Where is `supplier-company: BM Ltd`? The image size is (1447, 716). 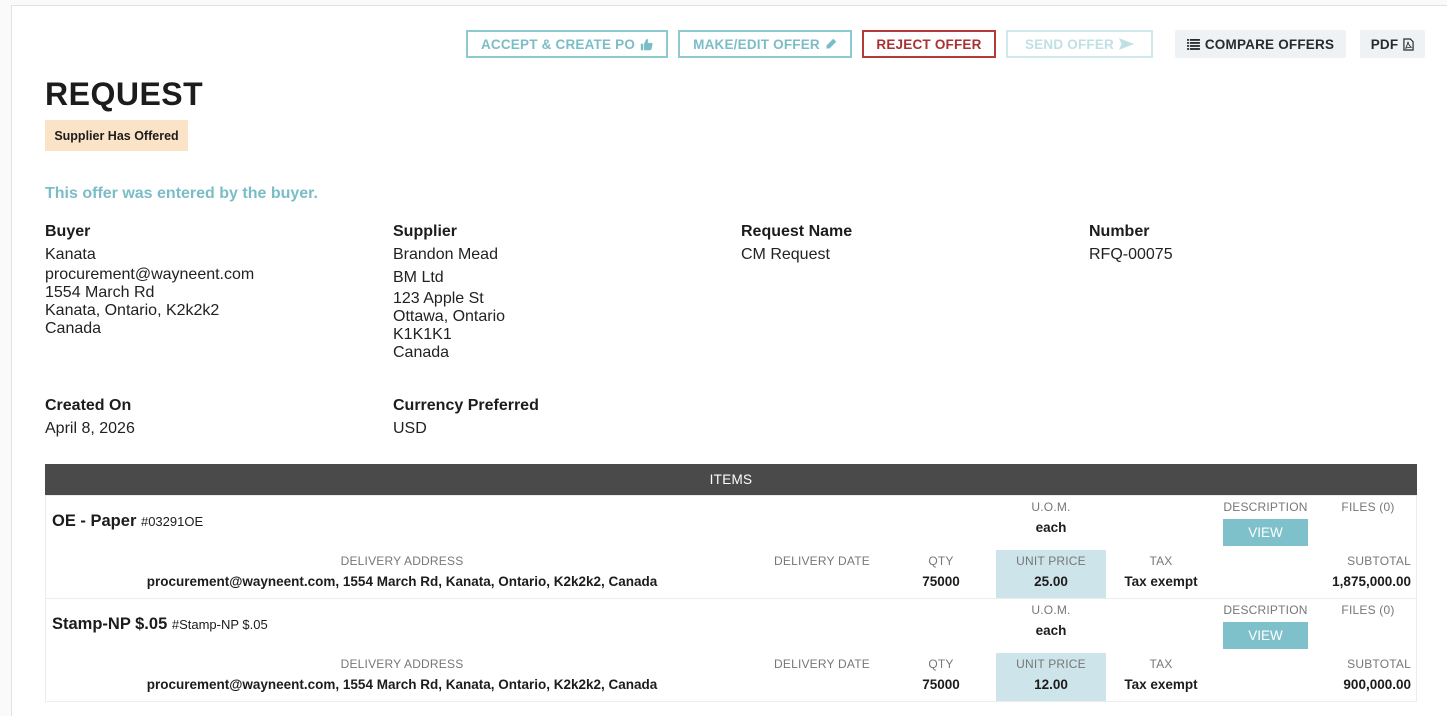
supplier-company: BM Ltd is located at coordinates (418, 277).